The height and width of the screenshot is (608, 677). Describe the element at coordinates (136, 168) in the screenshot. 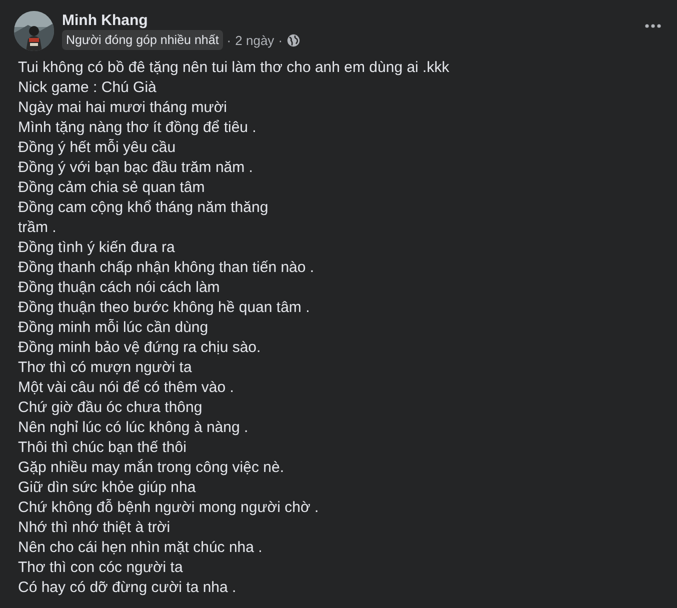

I see `post-text-line: Đồng ý với bạn bạc đầu trăm năm .` at that location.